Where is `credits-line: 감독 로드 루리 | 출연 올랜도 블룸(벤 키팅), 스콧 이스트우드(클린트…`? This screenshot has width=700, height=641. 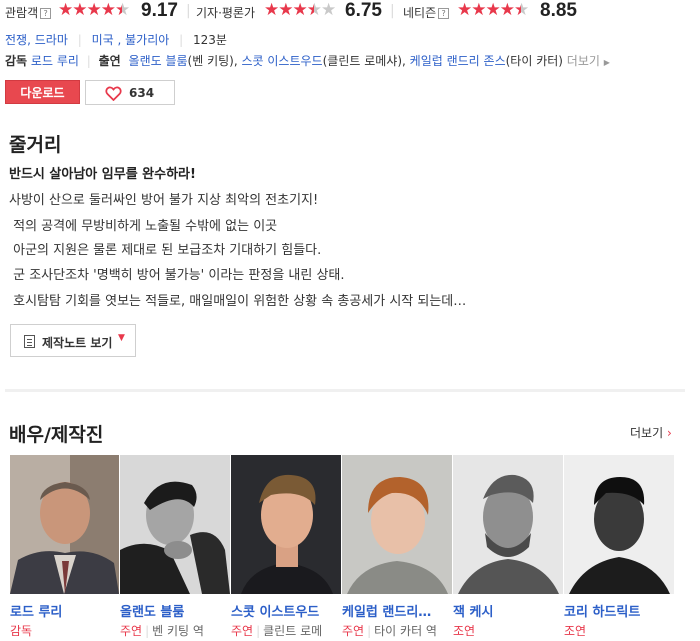 credits-line: 감독 로드 루리 | 출연 올랜도 블룸(벤 키팅), 스콧 이스트우드(클린트… is located at coordinates (307, 61).